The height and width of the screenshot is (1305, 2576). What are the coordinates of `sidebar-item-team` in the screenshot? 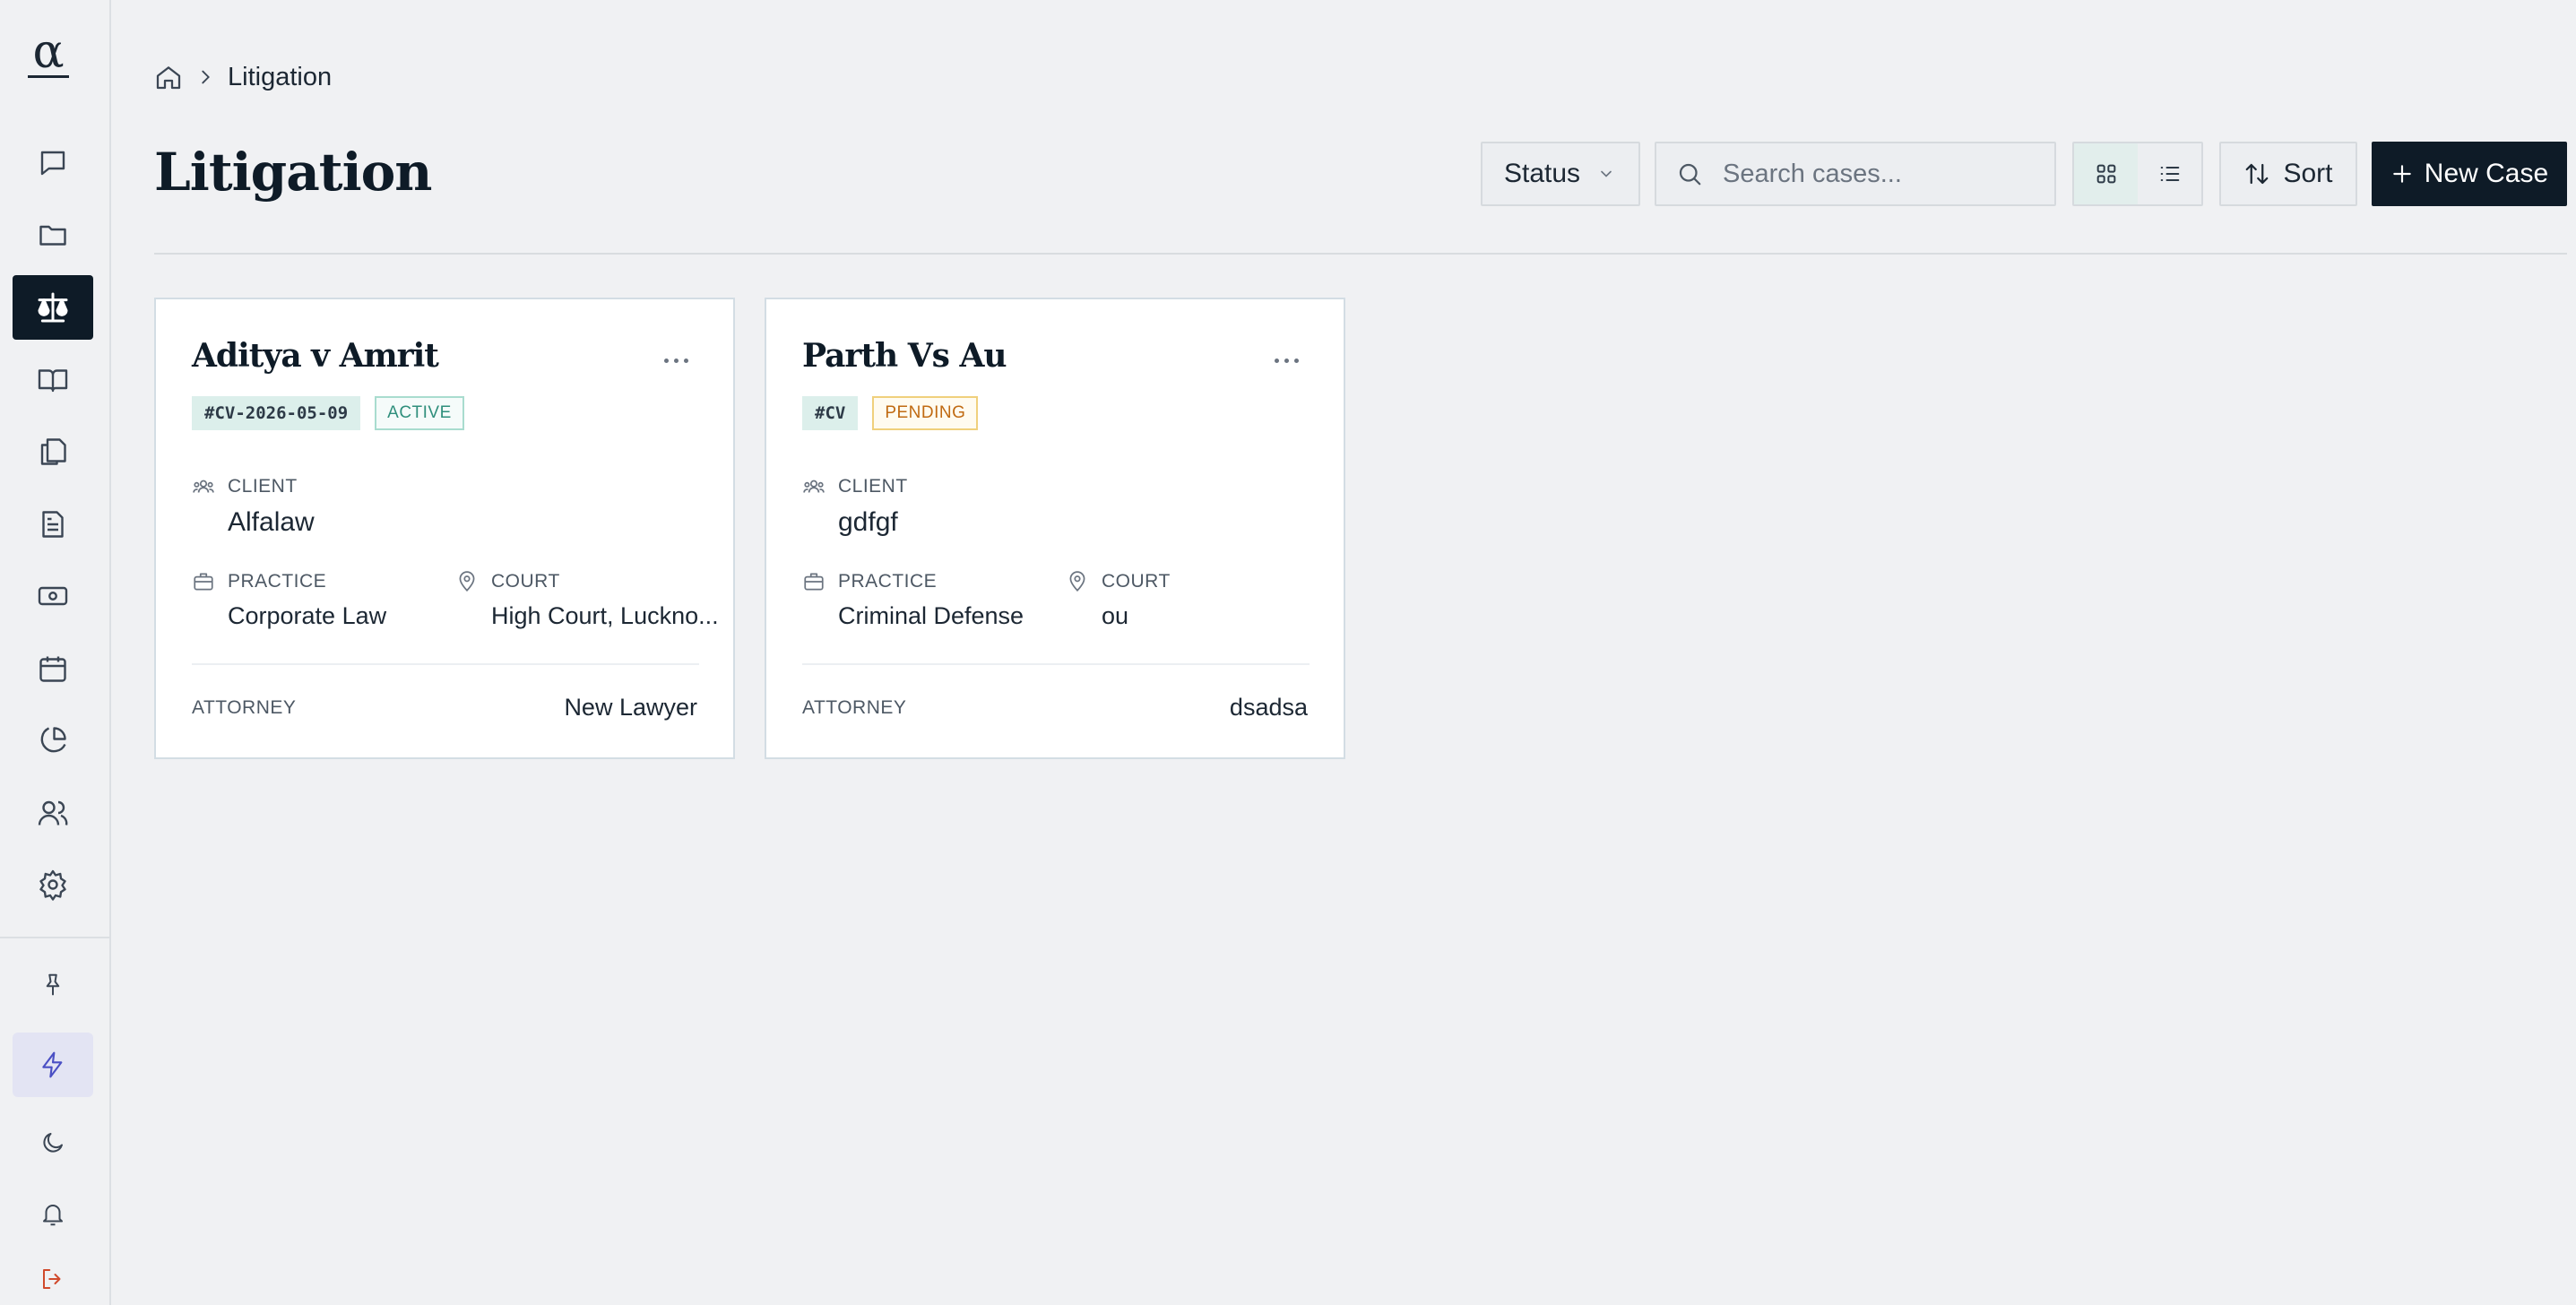 It's located at (53, 813).